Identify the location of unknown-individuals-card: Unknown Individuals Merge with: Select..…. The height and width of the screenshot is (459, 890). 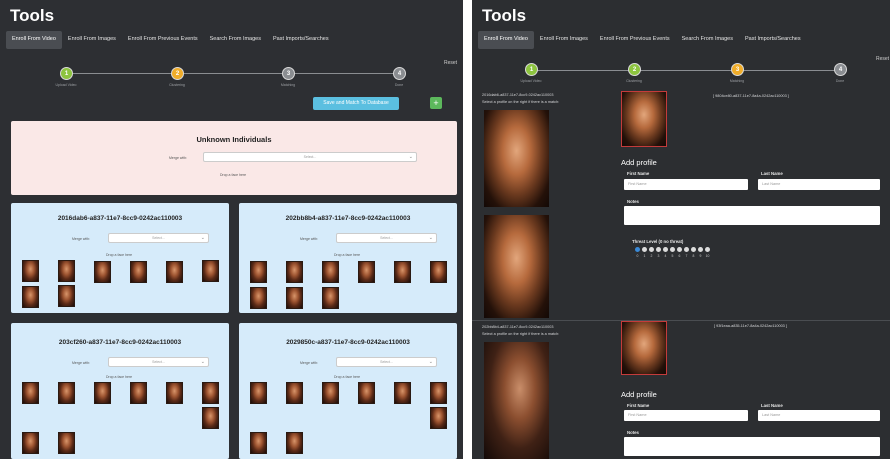
(234, 158).